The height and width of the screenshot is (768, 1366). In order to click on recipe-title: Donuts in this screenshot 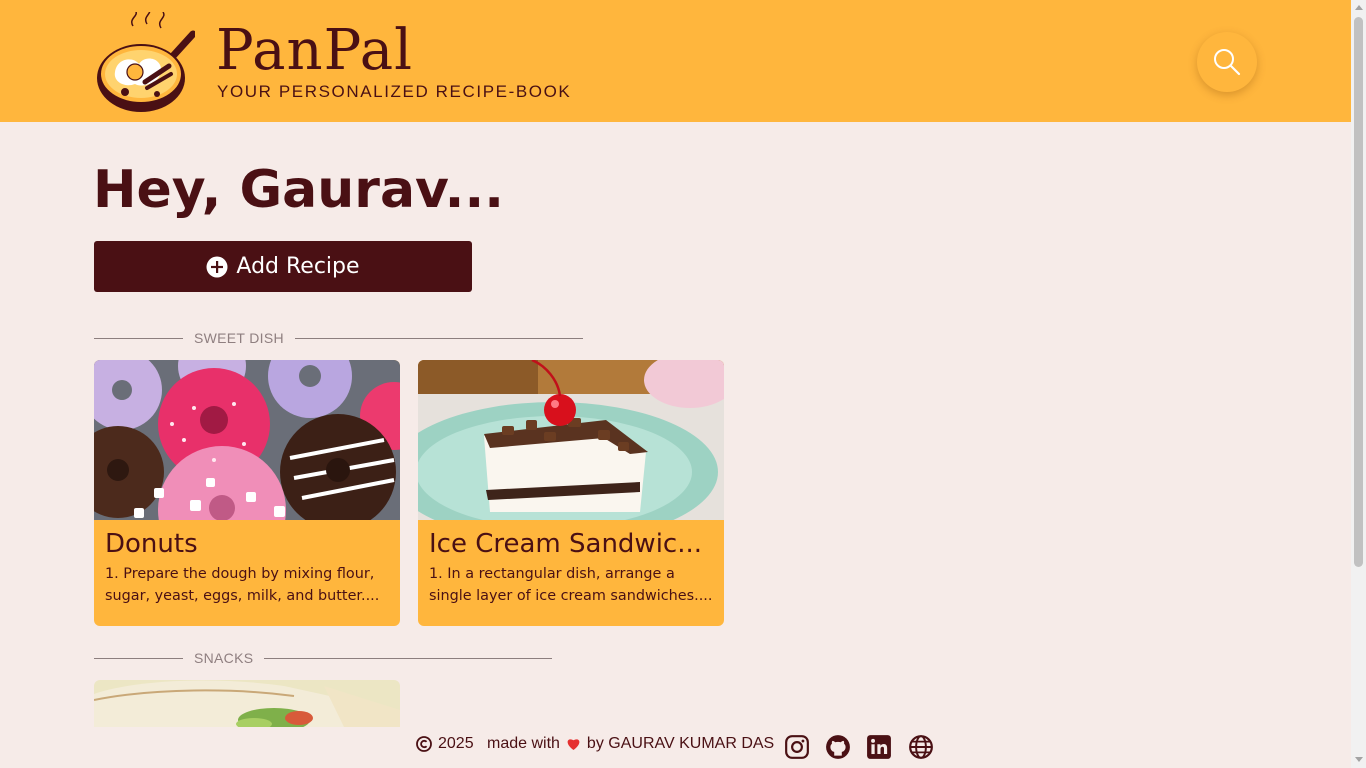, I will do `click(151, 544)`.